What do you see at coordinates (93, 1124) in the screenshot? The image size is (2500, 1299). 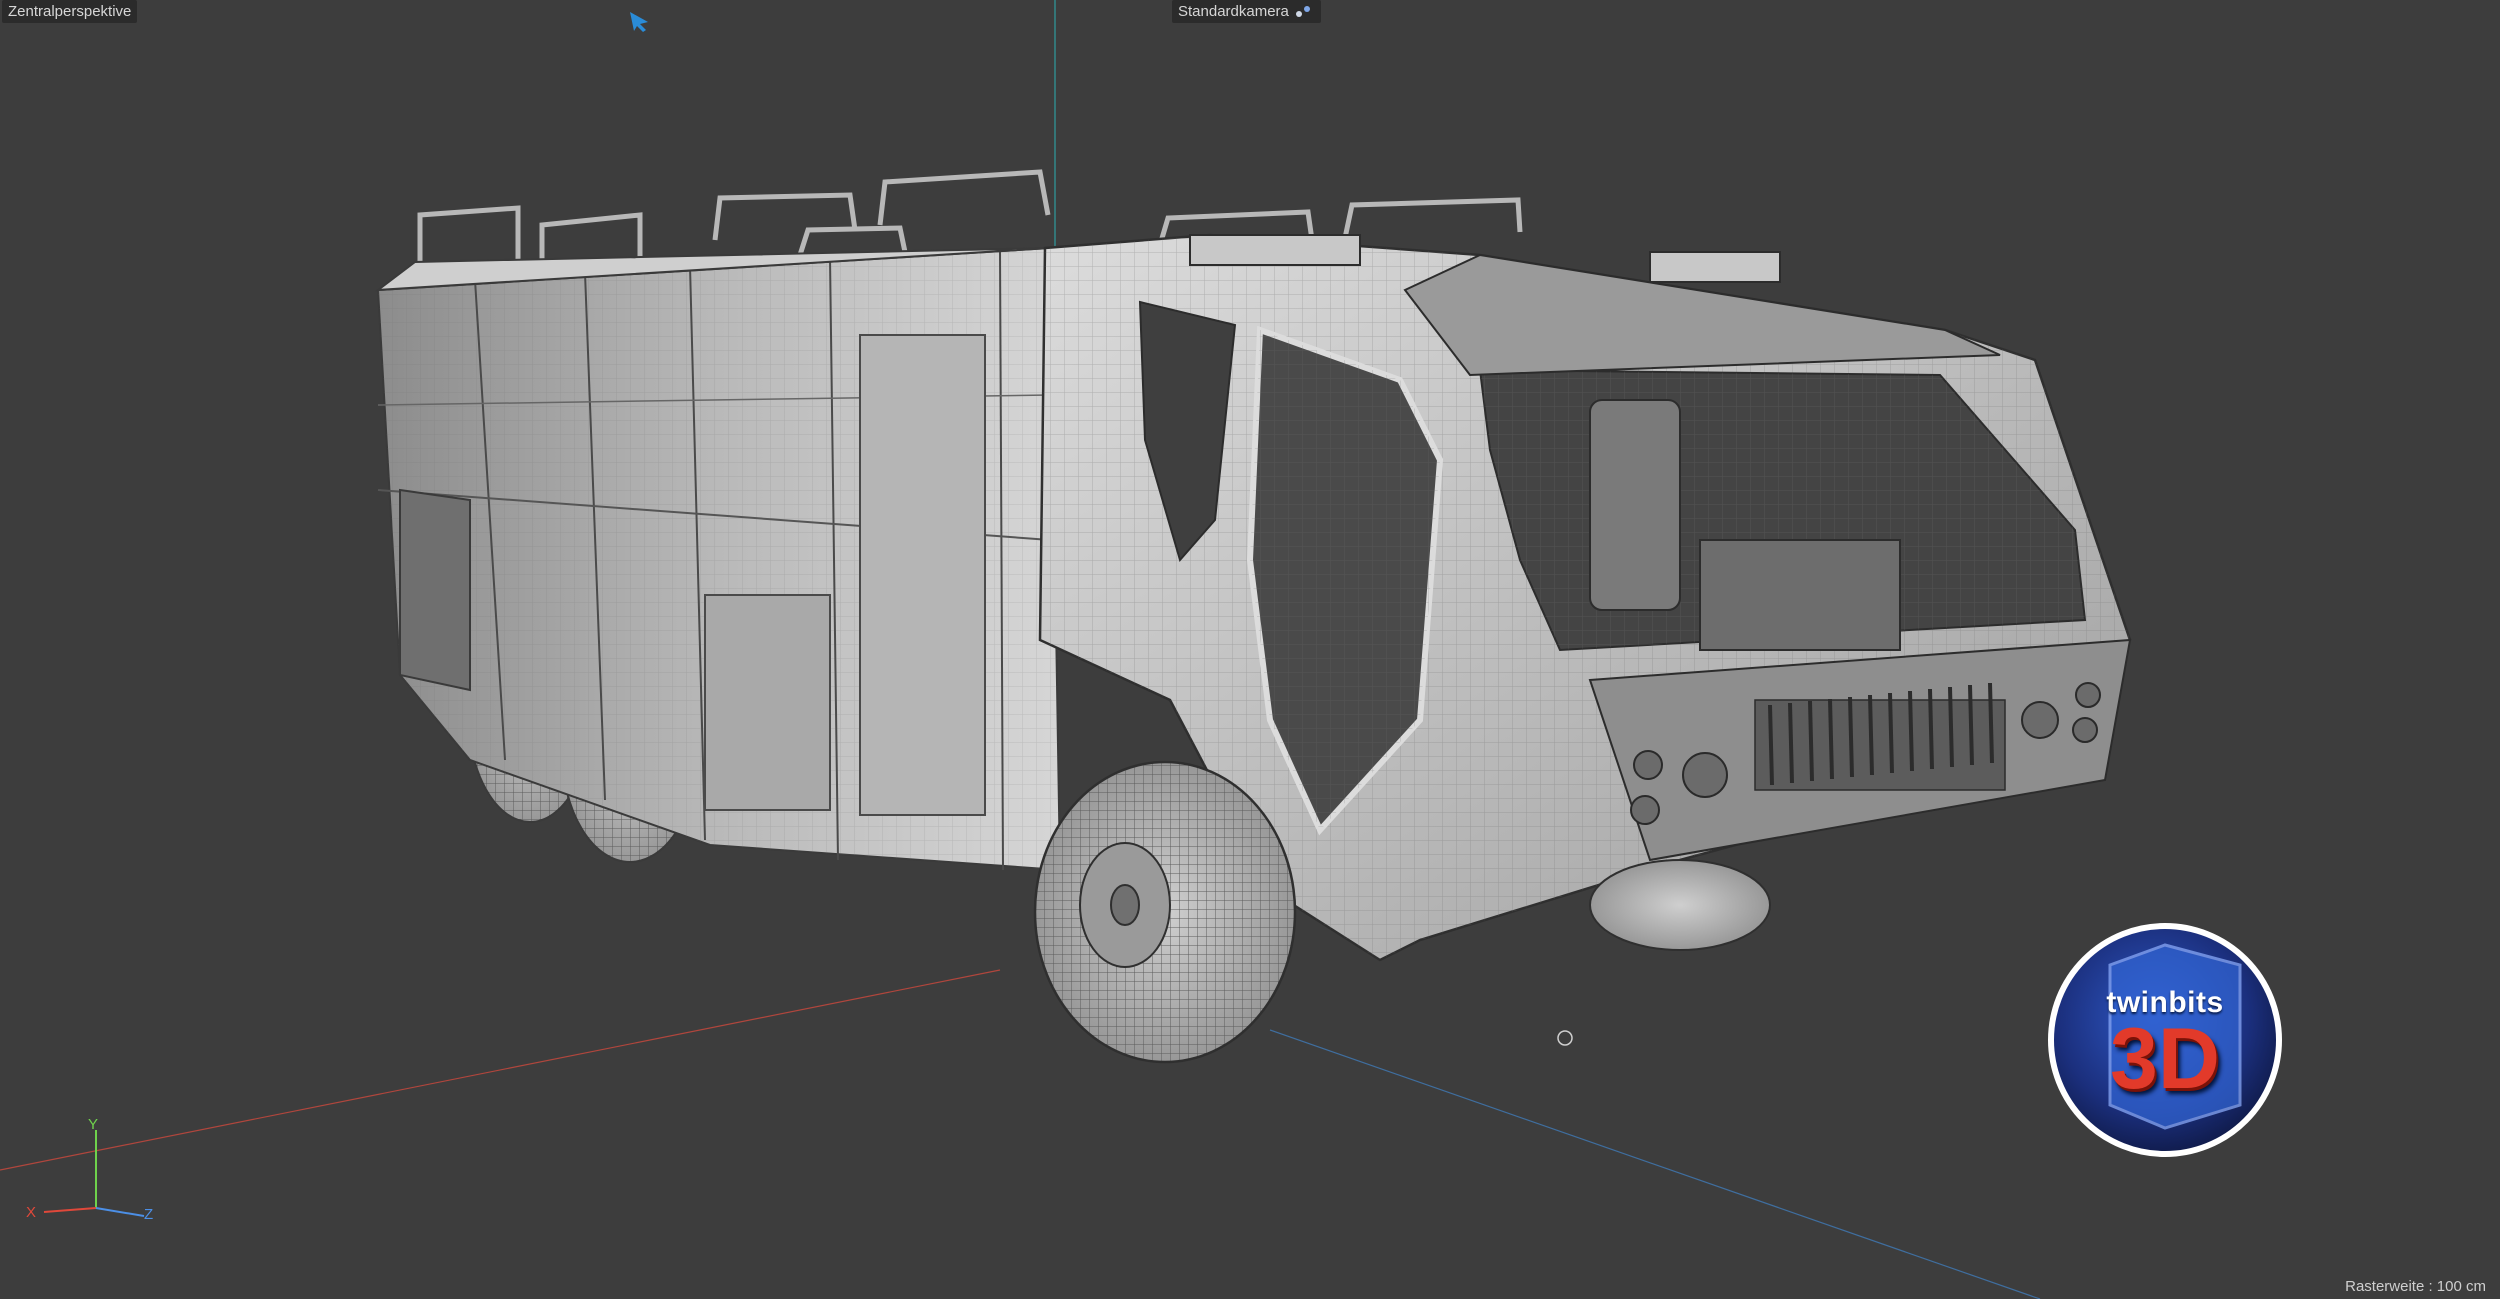 I see `axis-y-label: Y` at bounding box center [93, 1124].